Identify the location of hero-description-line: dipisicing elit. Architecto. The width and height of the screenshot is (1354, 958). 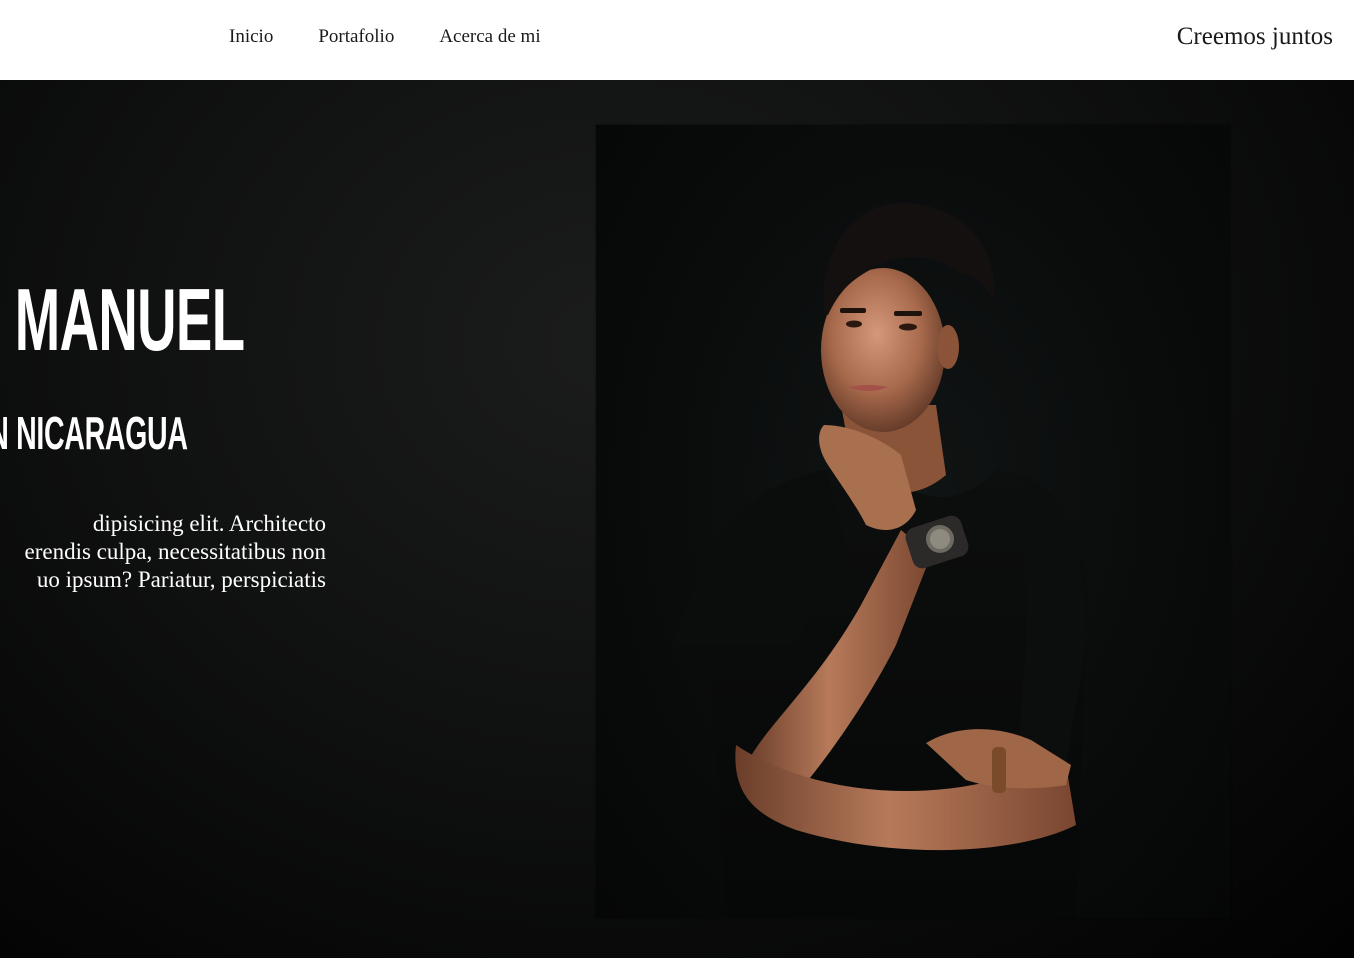
(209, 523).